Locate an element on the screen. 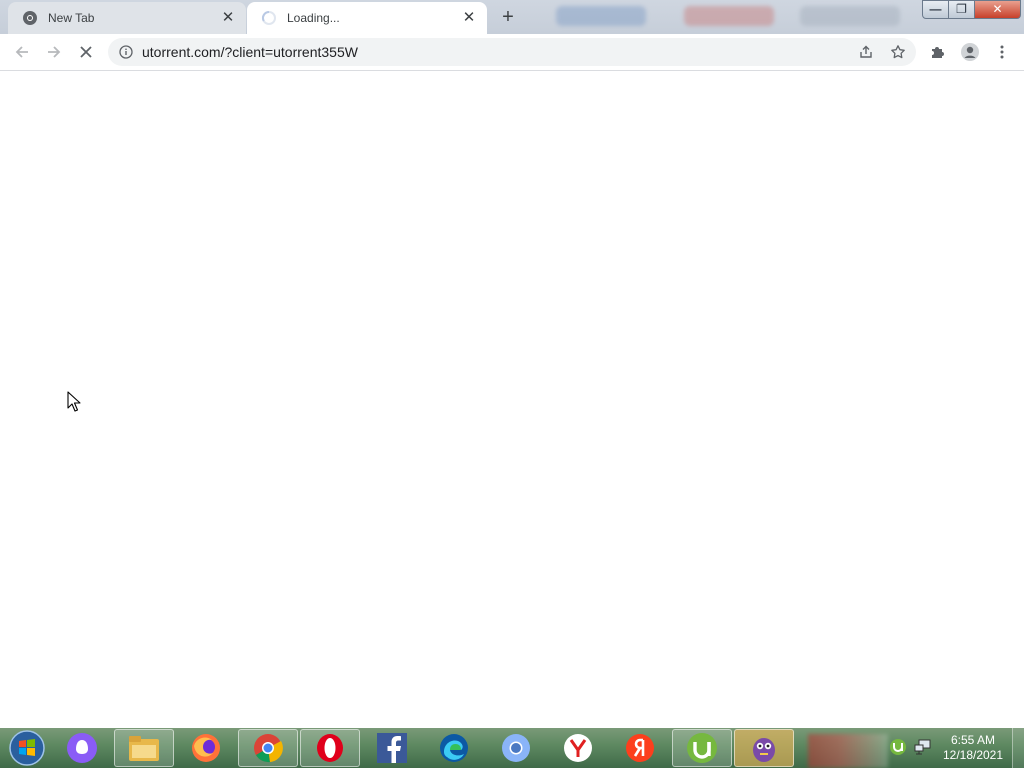  back-button is located at coordinates (22, 52).